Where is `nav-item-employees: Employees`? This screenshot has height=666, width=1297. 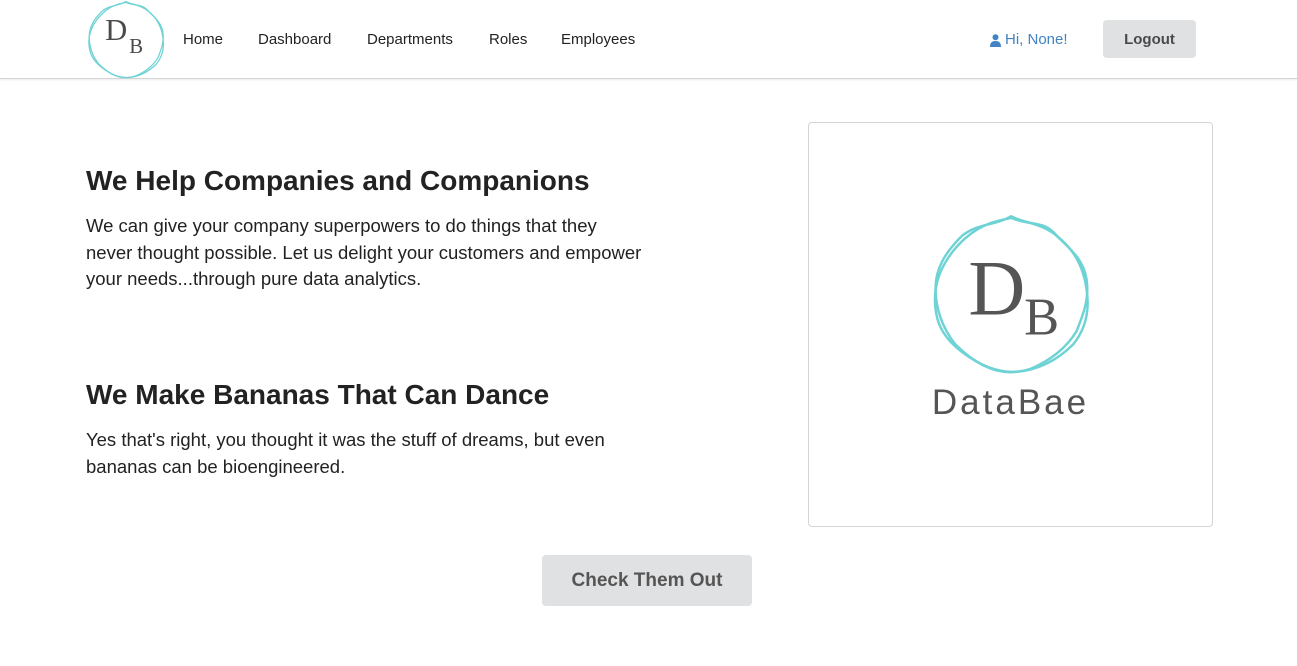
nav-item-employees: Employees is located at coordinates (598, 40).